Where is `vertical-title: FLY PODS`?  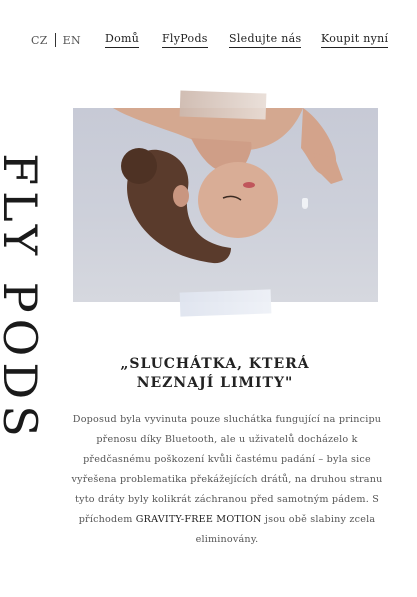
vertical-title: FLY PODS is located at coordinates (23, 298).